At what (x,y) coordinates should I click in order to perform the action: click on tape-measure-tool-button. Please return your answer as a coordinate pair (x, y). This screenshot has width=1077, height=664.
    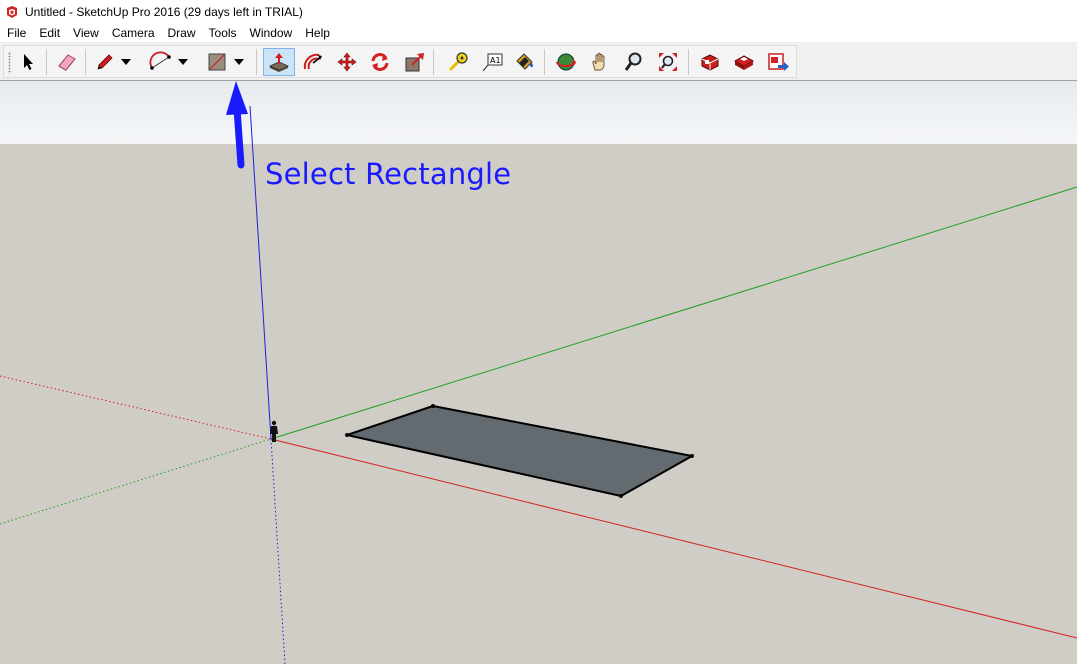
    Looking at the image, I should click on (458, 62).